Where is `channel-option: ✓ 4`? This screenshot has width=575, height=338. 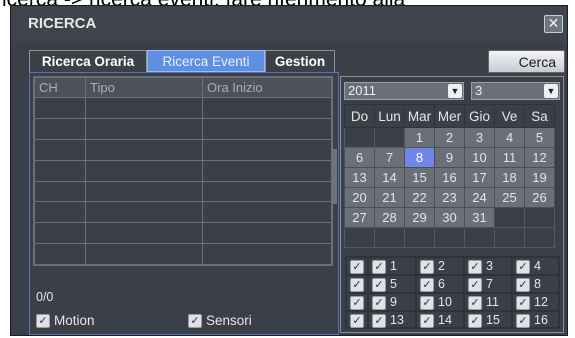 channel-option: ✓ 4 is located at coordinates (535, 266).